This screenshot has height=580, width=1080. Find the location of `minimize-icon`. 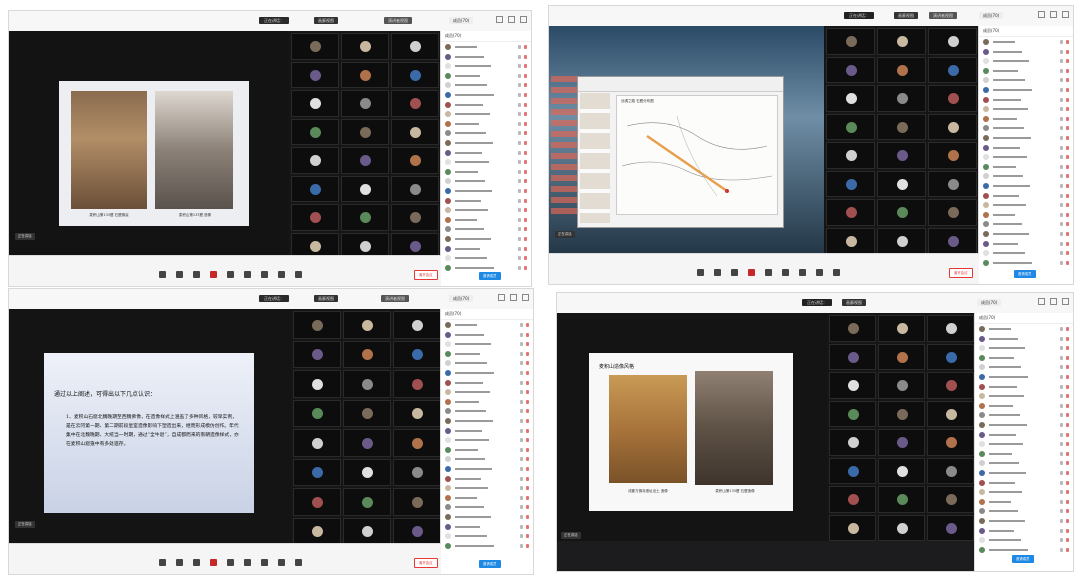

minimize-icon is located at coordinates (1041, 301).